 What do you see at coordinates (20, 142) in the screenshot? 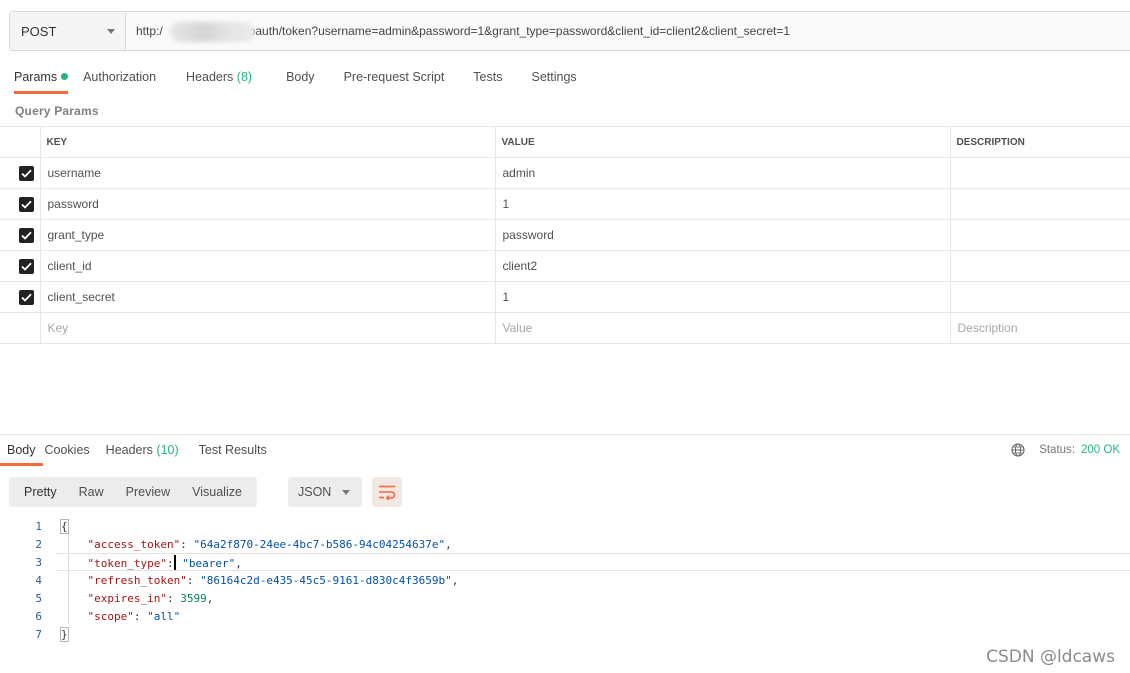
I see `header-checkbox-cell` at bounding box center [20, 142].